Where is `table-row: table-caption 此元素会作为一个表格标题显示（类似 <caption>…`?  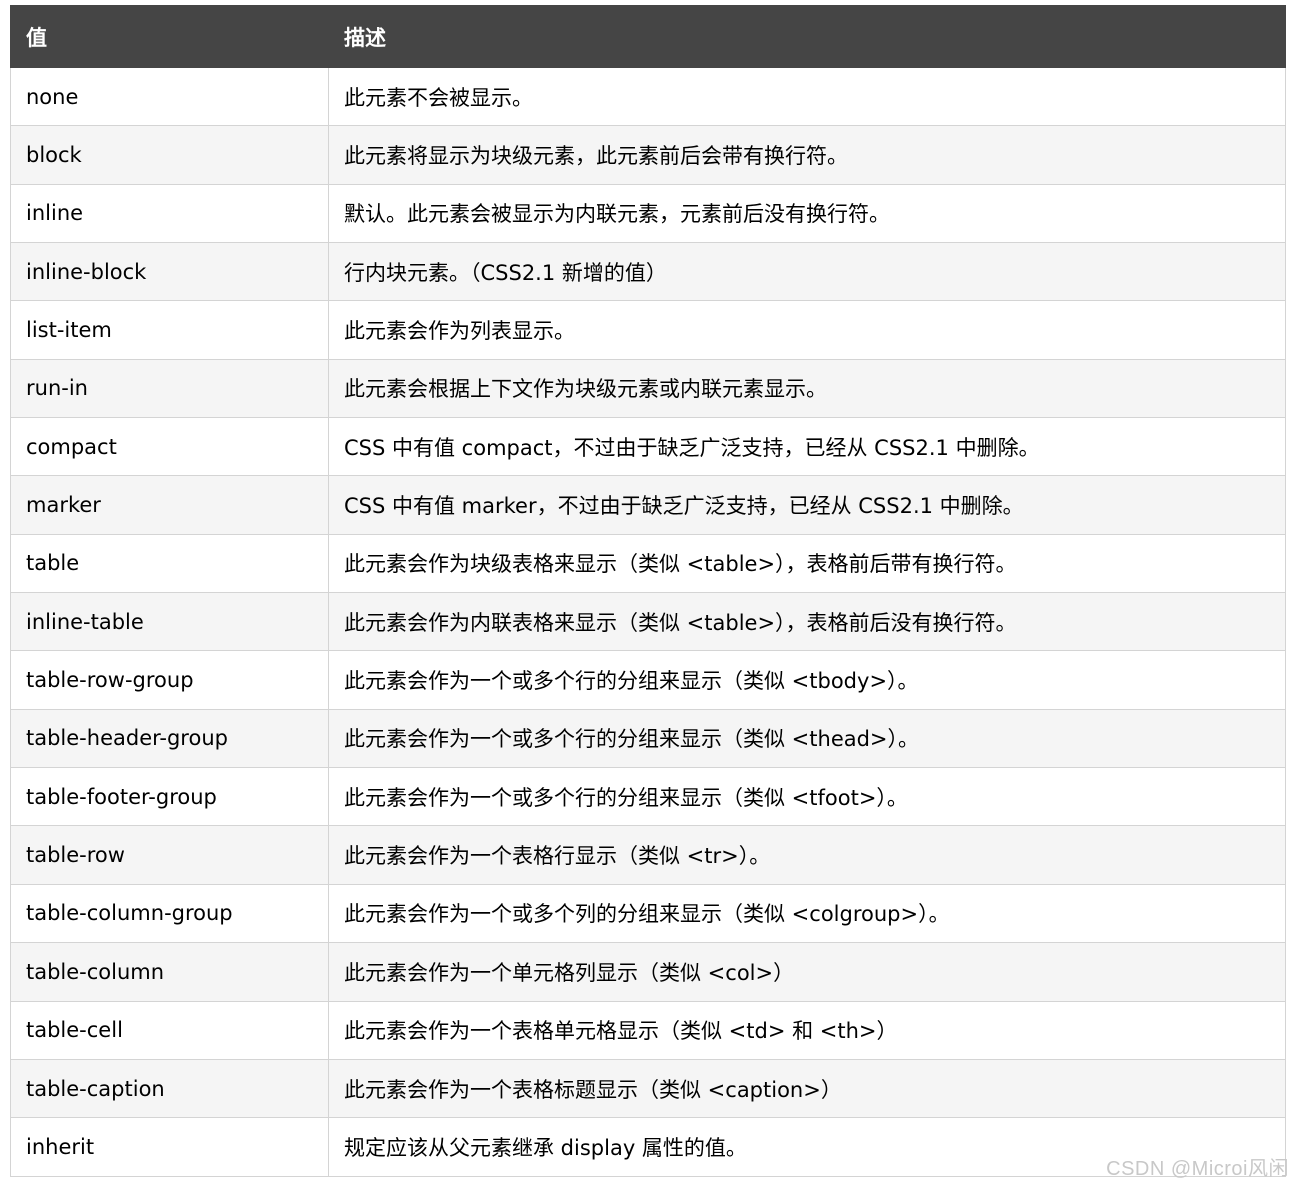 table-row: table-caption 此元素会作为一个表格标题显示（类似 <caption>… is located at coordinates (648, 1088).